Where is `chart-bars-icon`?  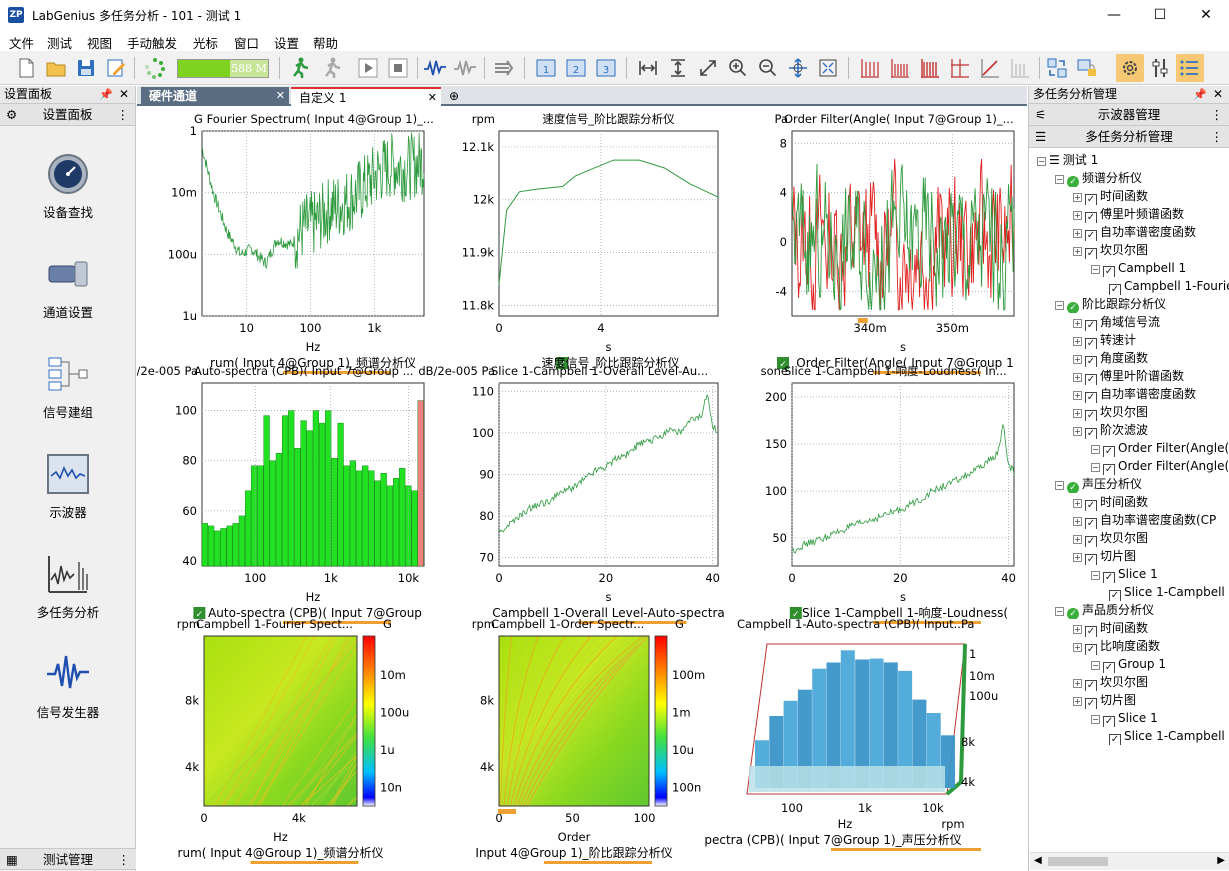 chart-bars-icon is located at coordinates (900, 68).